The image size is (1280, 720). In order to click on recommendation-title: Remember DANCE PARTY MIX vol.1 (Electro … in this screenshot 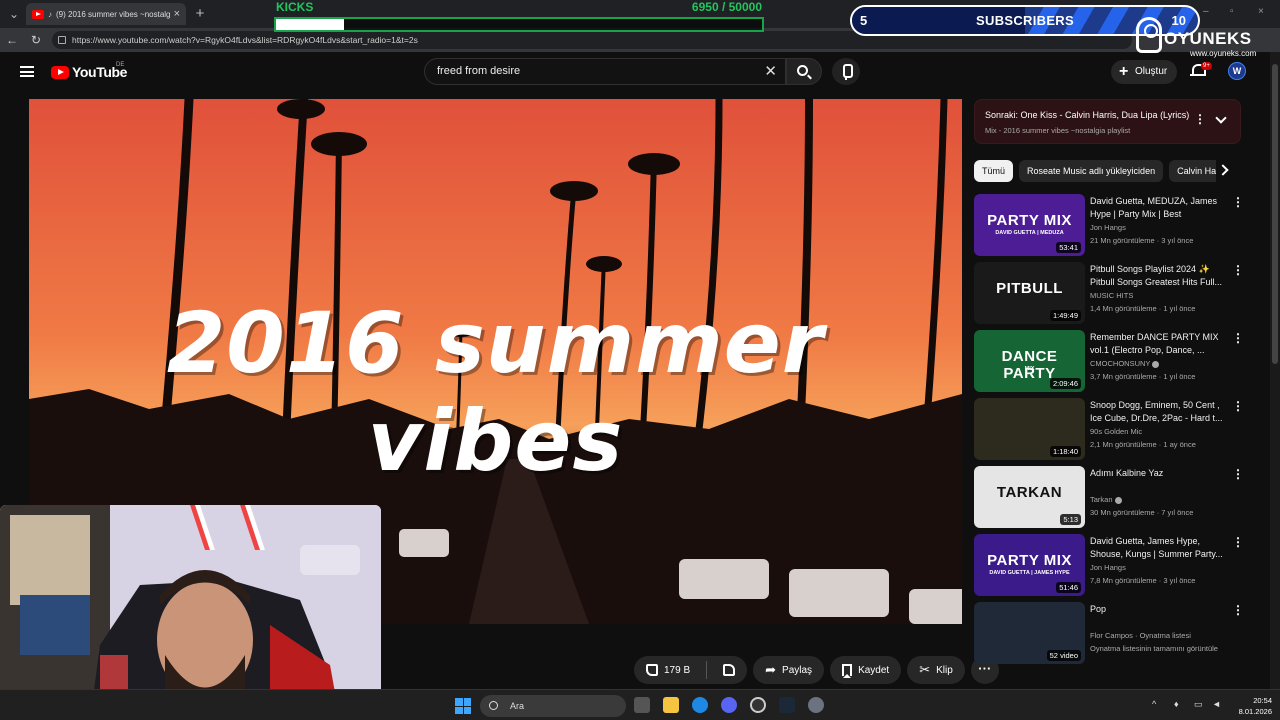, I will do `click(1156, 344)`.